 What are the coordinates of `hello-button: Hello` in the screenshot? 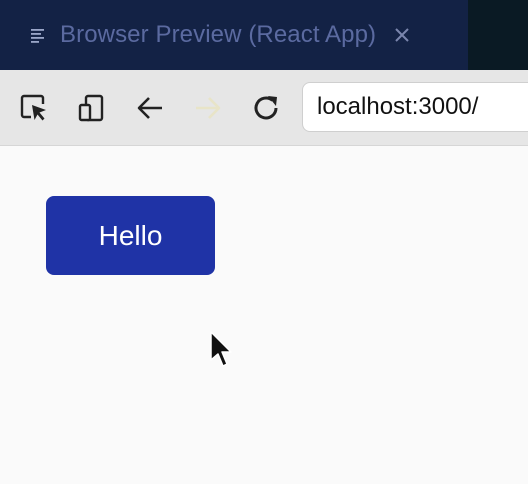 It's located at (130, 235).